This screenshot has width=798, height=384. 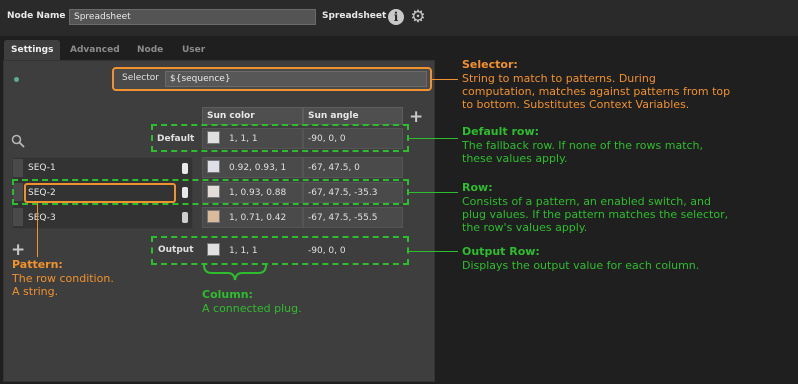 What do you see at coordinates (353, 116) in the screenshot?
I see `column-header-sun-angle: Sun angle` at bounding box center [353, 116].